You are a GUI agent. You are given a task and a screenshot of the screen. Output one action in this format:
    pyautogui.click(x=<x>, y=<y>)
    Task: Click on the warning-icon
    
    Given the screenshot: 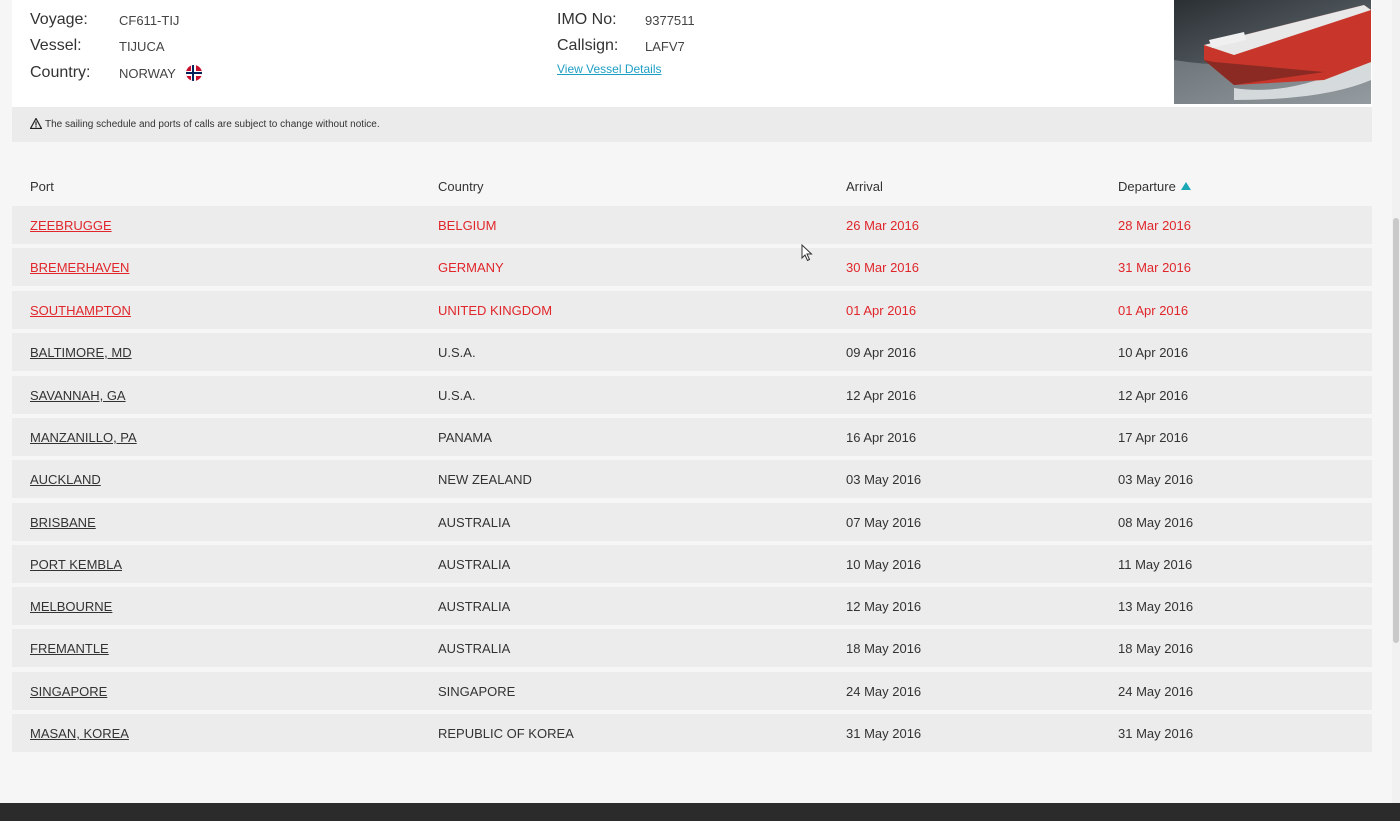 What is the action you would take?
    pyautogui.click(x=36, y=124)
    